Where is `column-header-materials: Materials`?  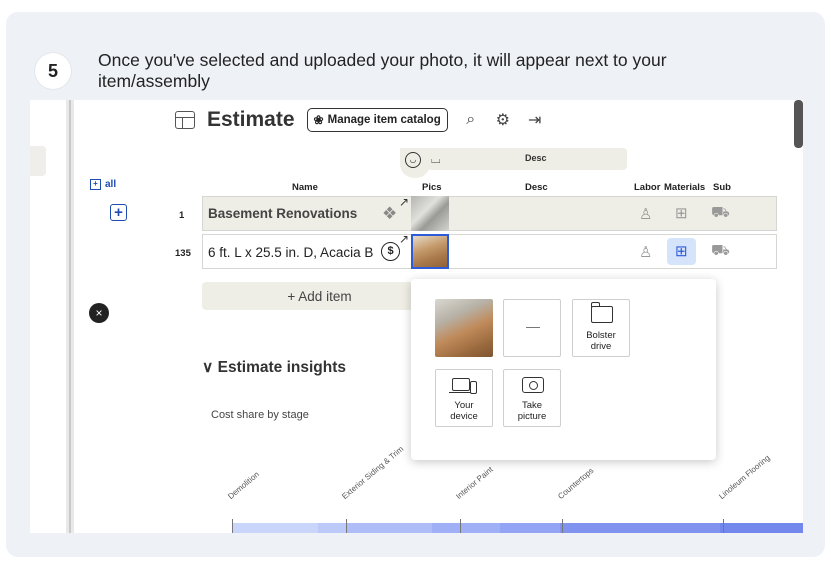
column-header-materials: Materials is located at coordinates (685, 187).